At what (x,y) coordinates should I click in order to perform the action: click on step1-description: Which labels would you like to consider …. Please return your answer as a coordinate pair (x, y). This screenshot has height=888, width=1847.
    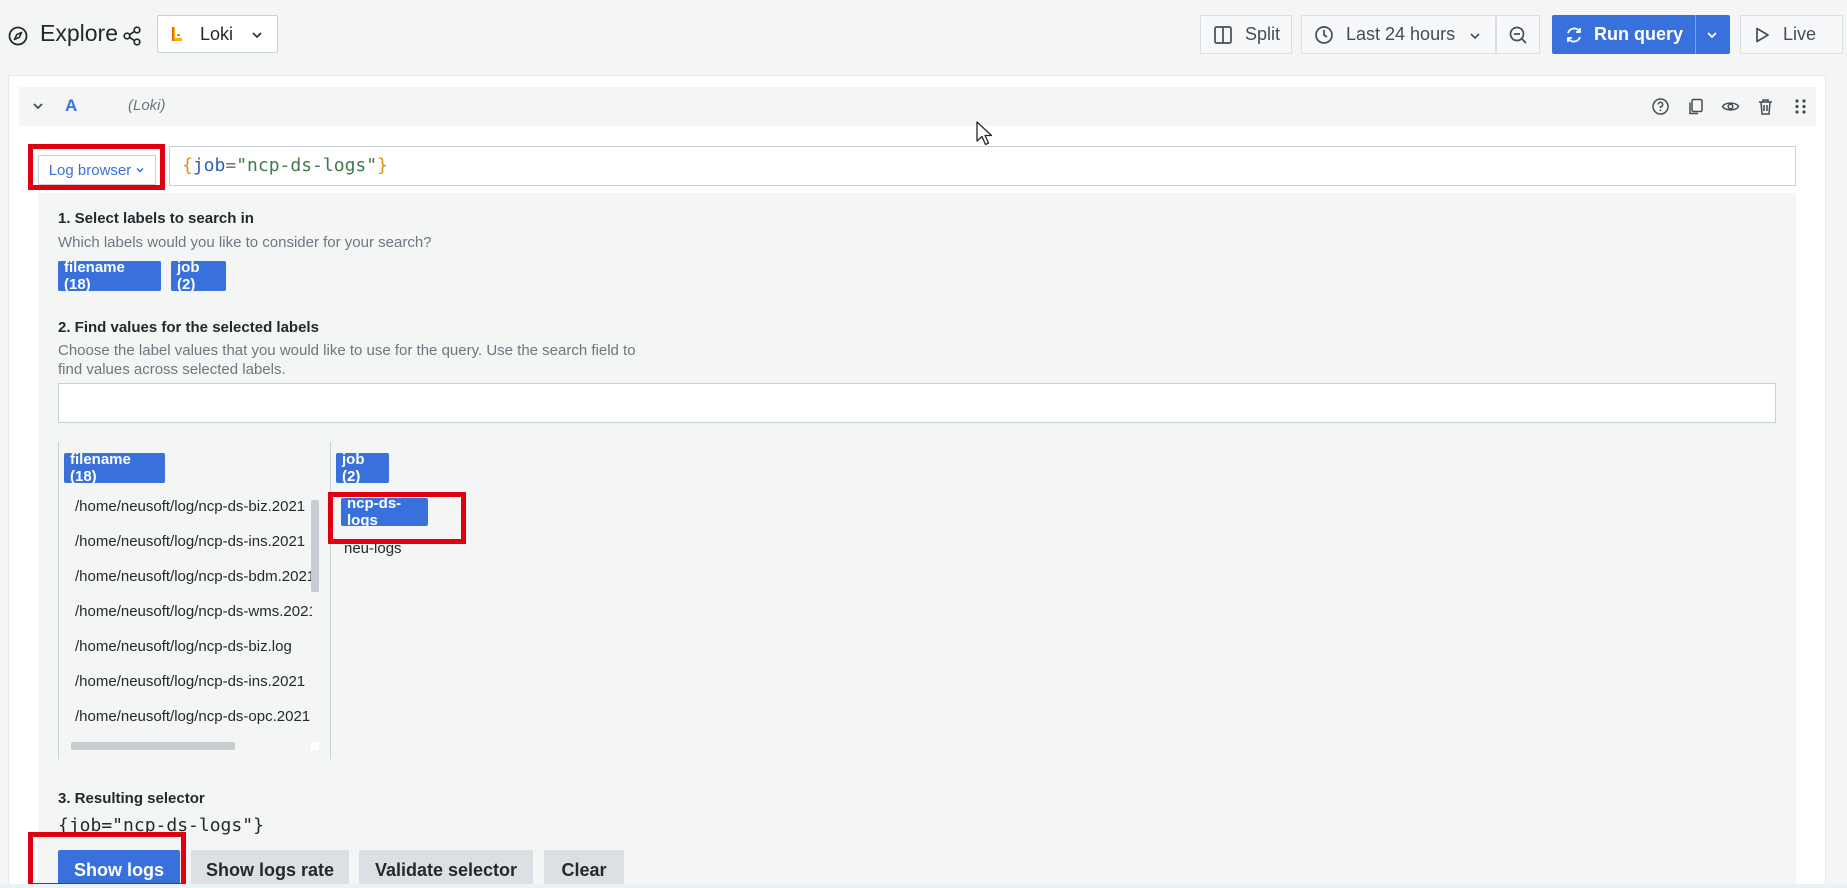
    Looking at the image, I should click on (245, 242).